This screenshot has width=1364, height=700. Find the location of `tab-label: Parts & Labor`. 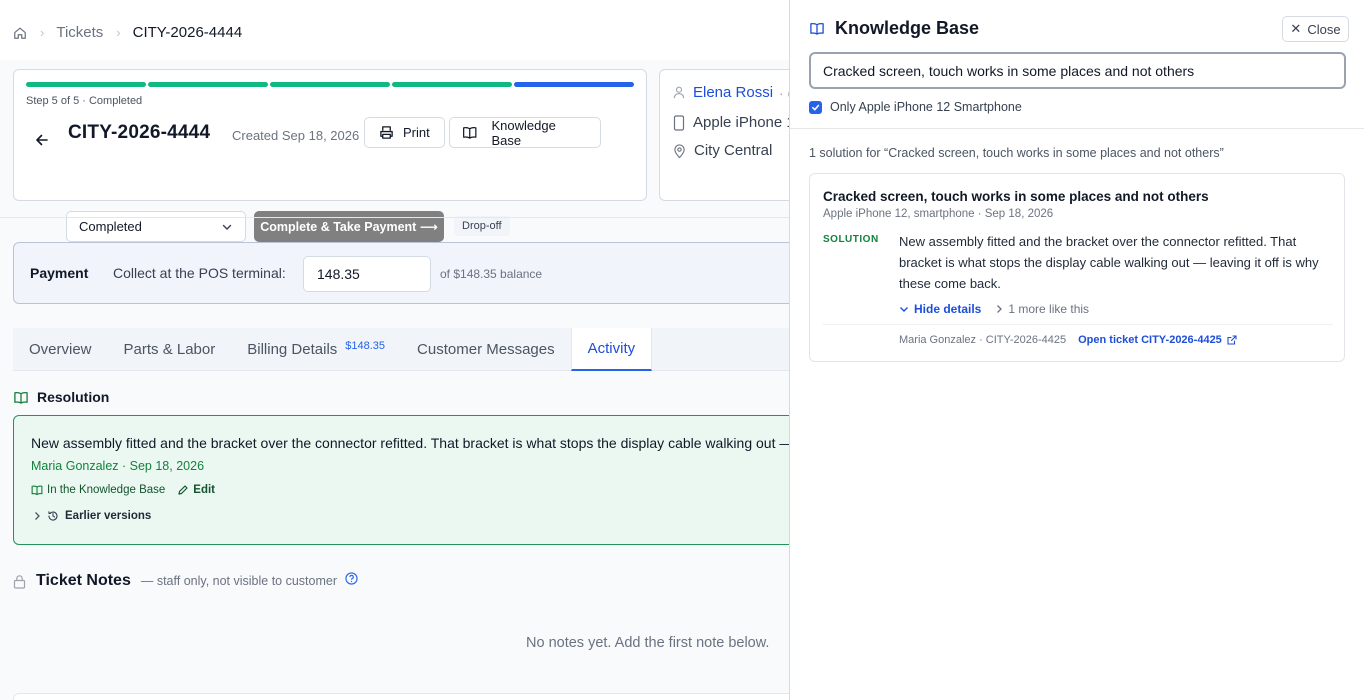

tab-label: Parts & Labor is located at coordinates (169, 349).